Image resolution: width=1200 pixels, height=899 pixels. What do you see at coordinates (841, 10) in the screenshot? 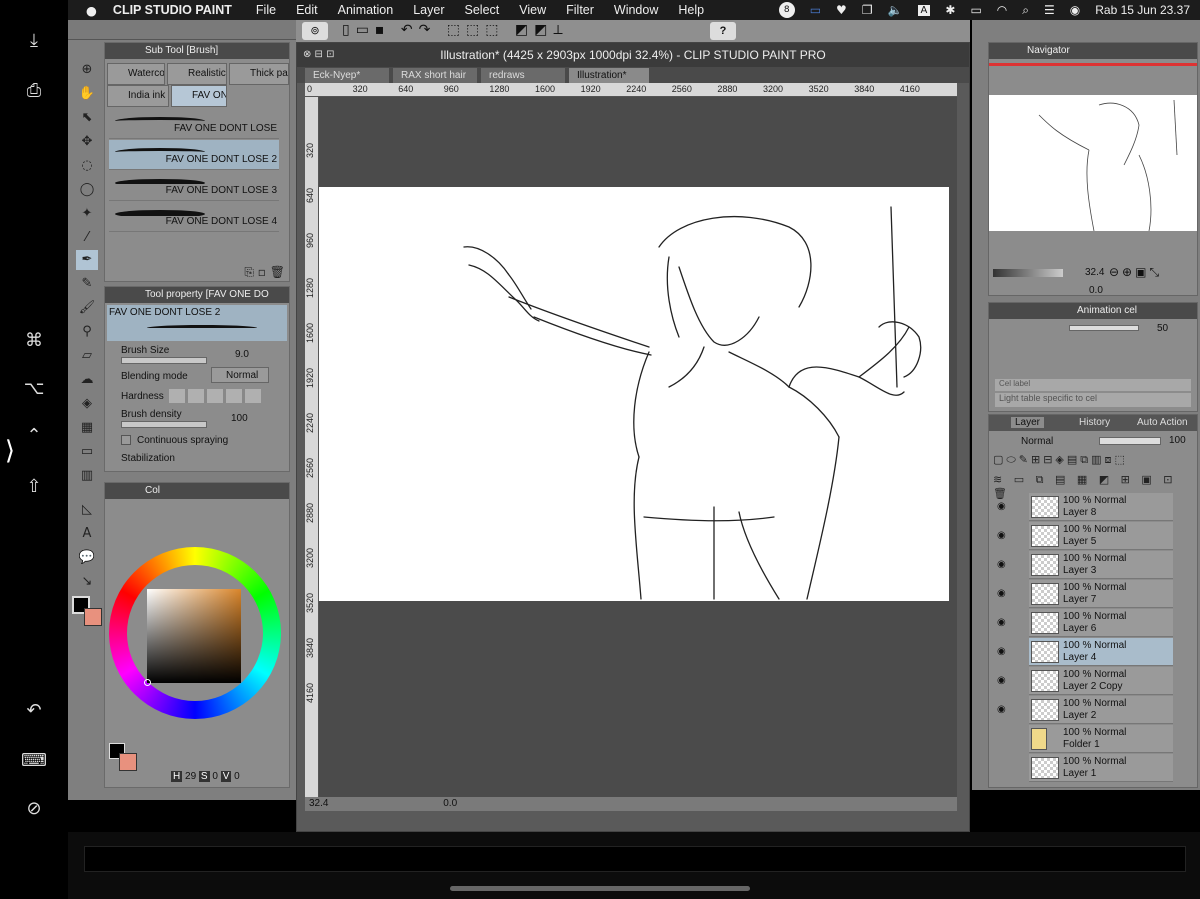
I see `heart-icon: ♥` at bounding box center [841, 10].